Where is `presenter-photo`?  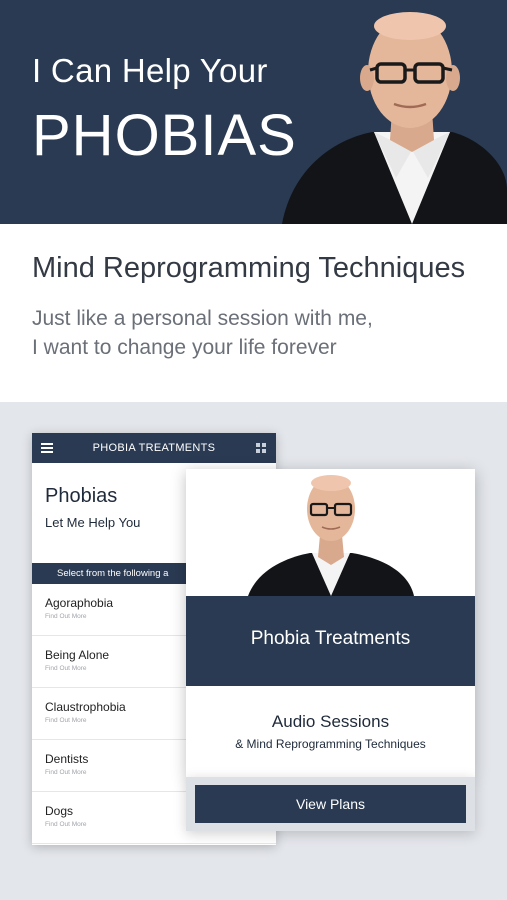 presenter-photo is located at coordinates (331, 535).